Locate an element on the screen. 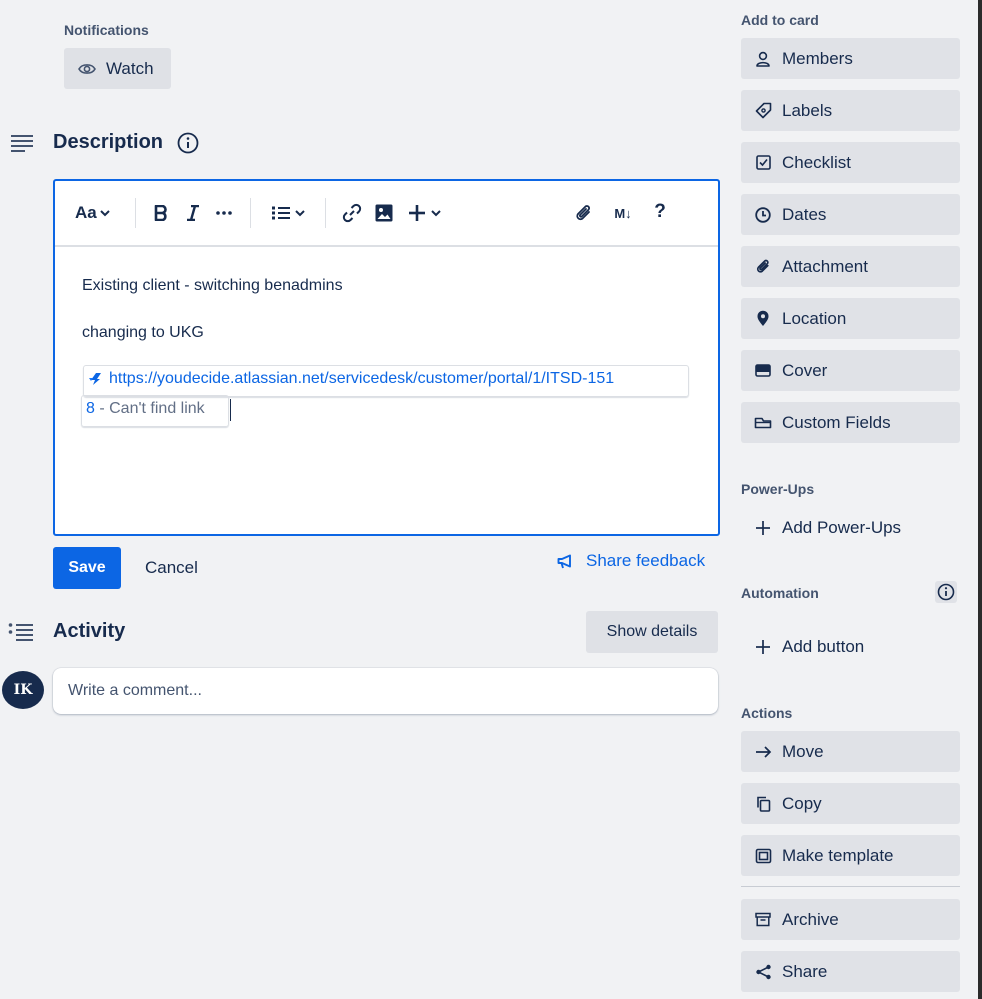 The width and height of the screenshot is (982, 999). copy-label: Copy is located at coordinates (802, 803).